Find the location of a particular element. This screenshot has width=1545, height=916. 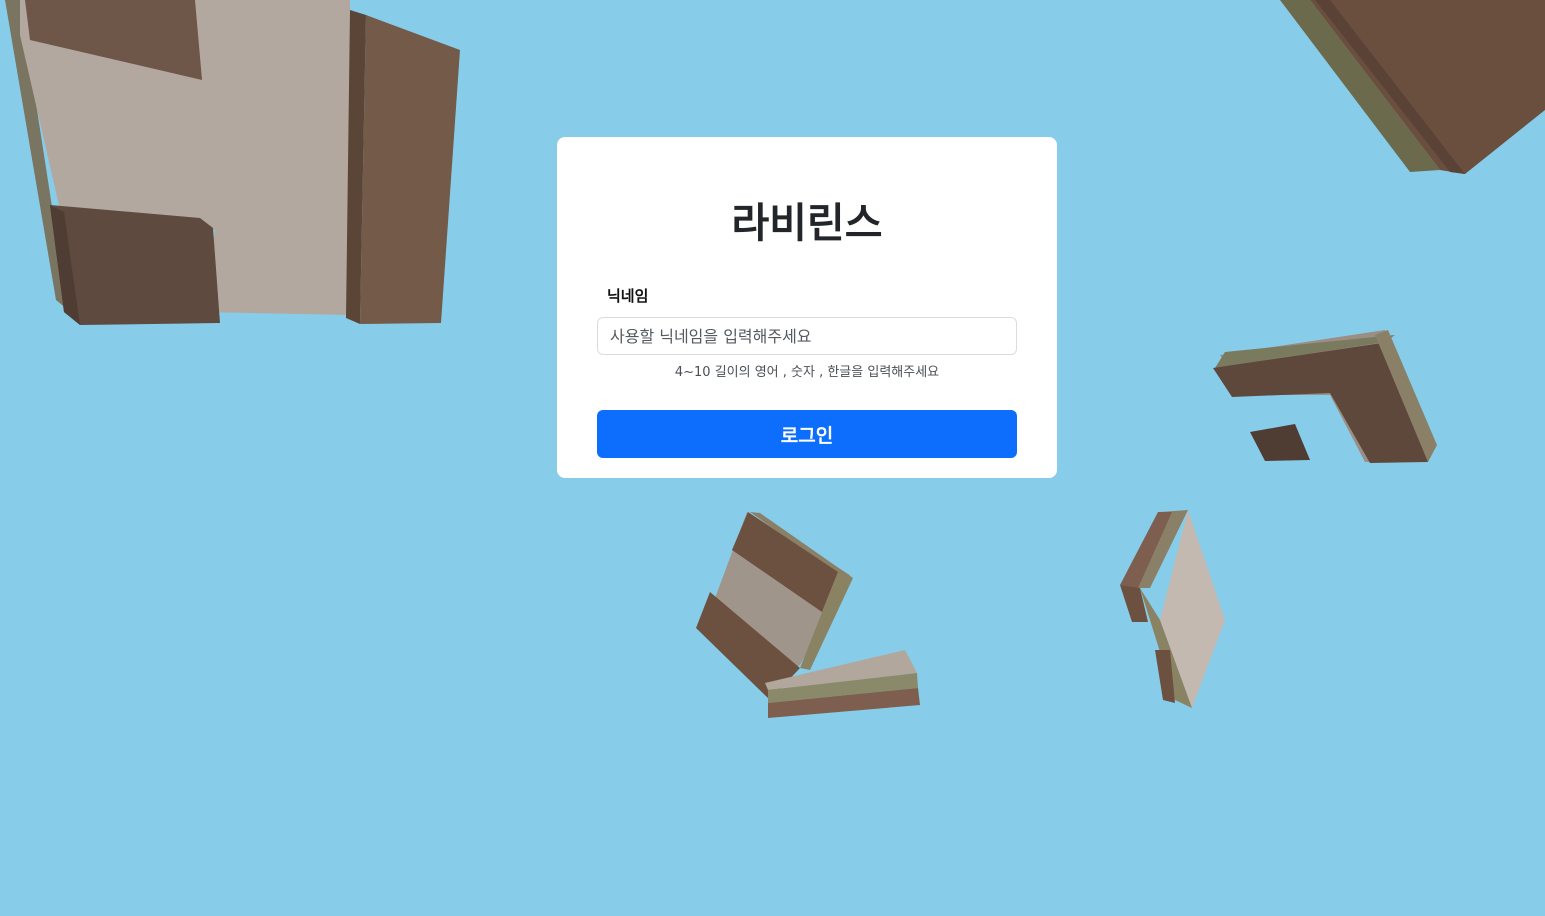

maze-block-right is located at coordinates (1325, 396).